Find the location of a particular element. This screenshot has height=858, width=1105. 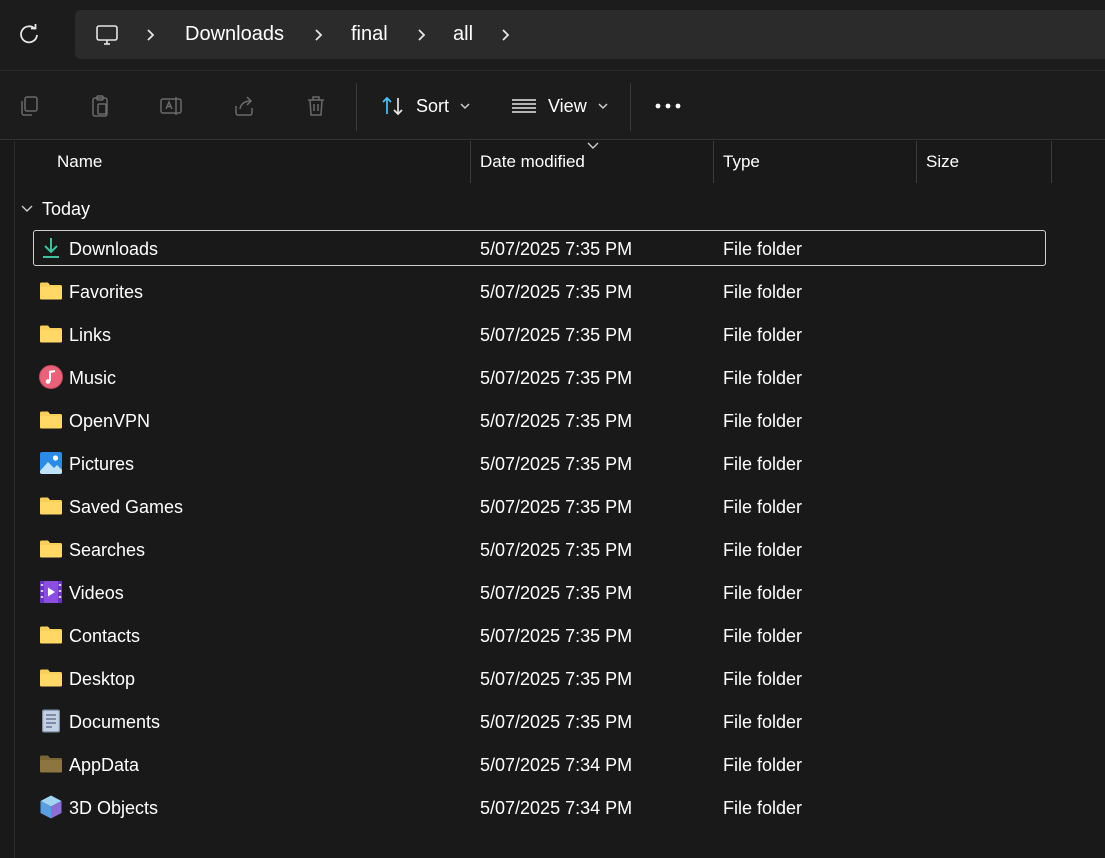

music-icon is located at coordinates (51, 377).